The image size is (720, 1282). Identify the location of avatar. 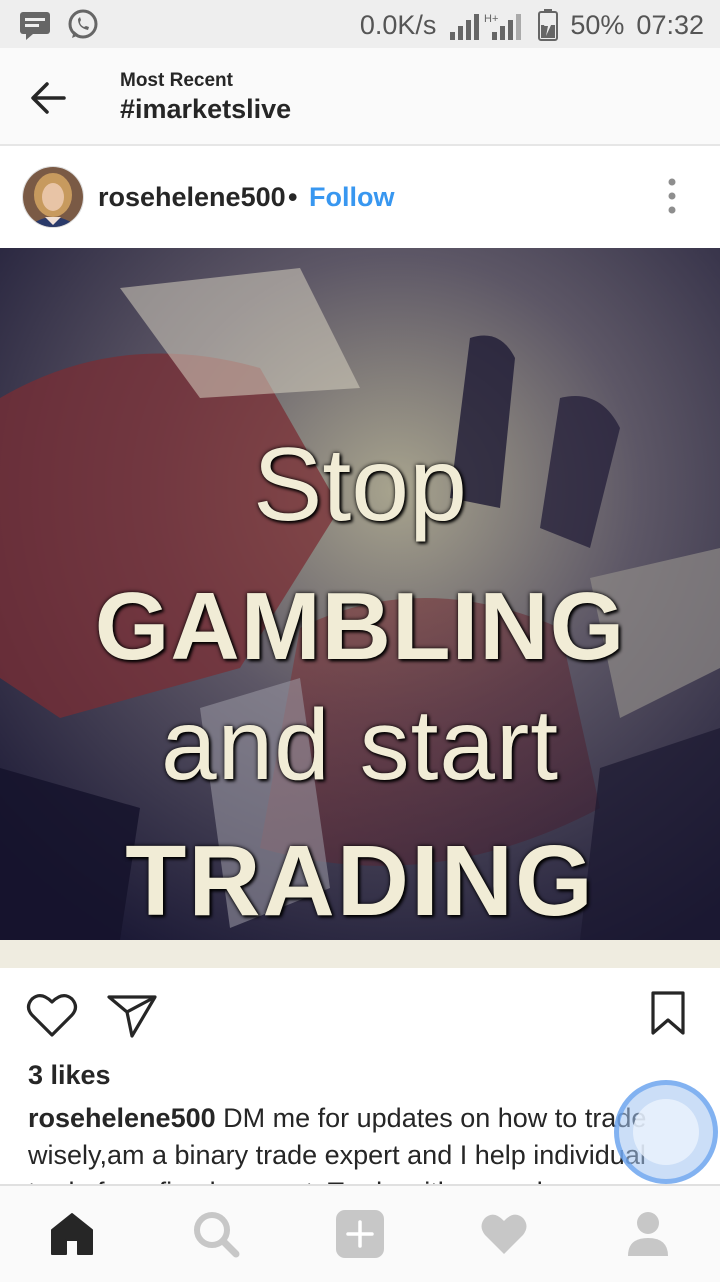
(53, 197).